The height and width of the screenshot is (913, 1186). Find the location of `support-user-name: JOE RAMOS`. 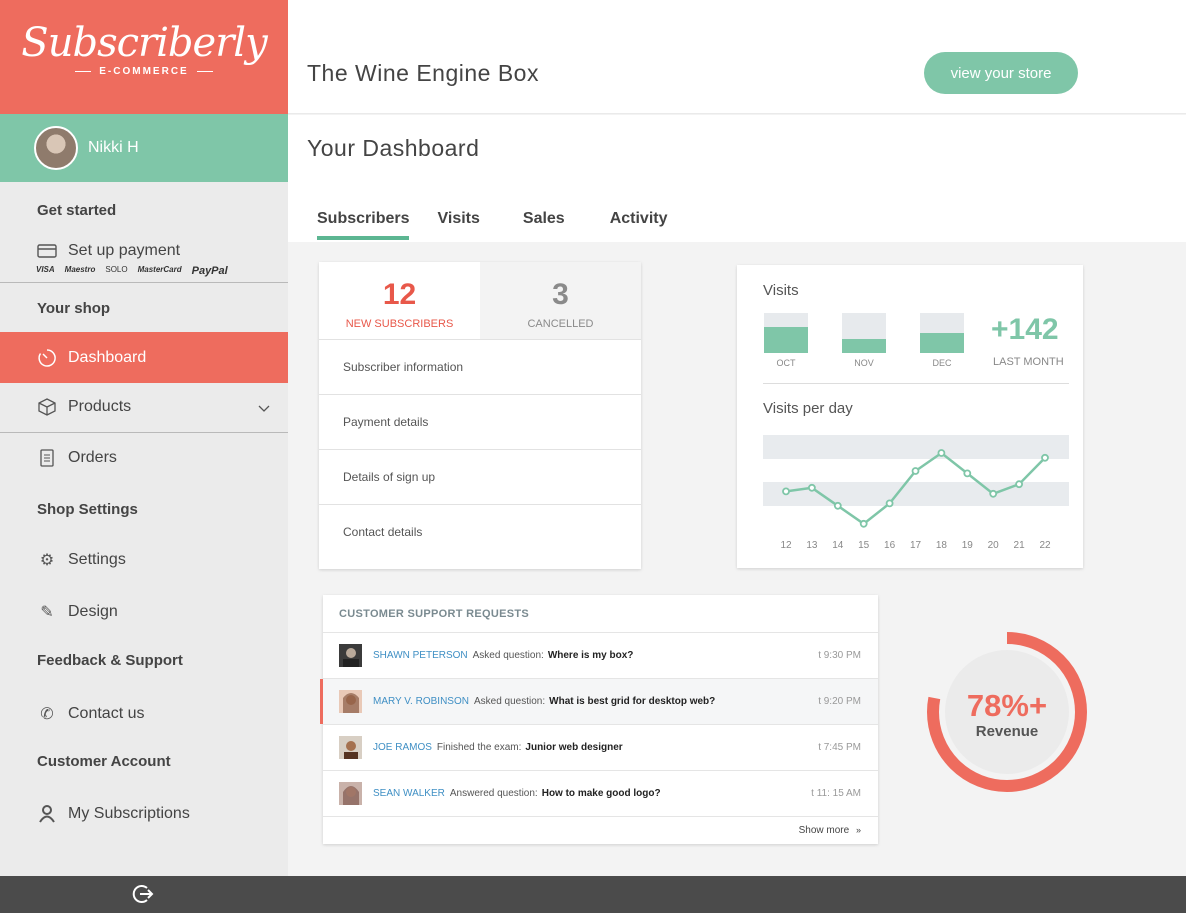

support-user-name: JOE RAMOS is located at coordinates (402, 747).